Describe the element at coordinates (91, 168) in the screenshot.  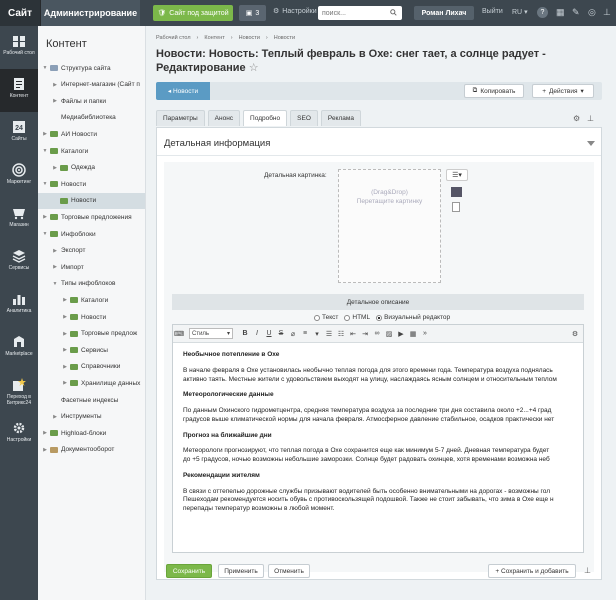
I see `tree-item: ▶ Одежда` at that location.